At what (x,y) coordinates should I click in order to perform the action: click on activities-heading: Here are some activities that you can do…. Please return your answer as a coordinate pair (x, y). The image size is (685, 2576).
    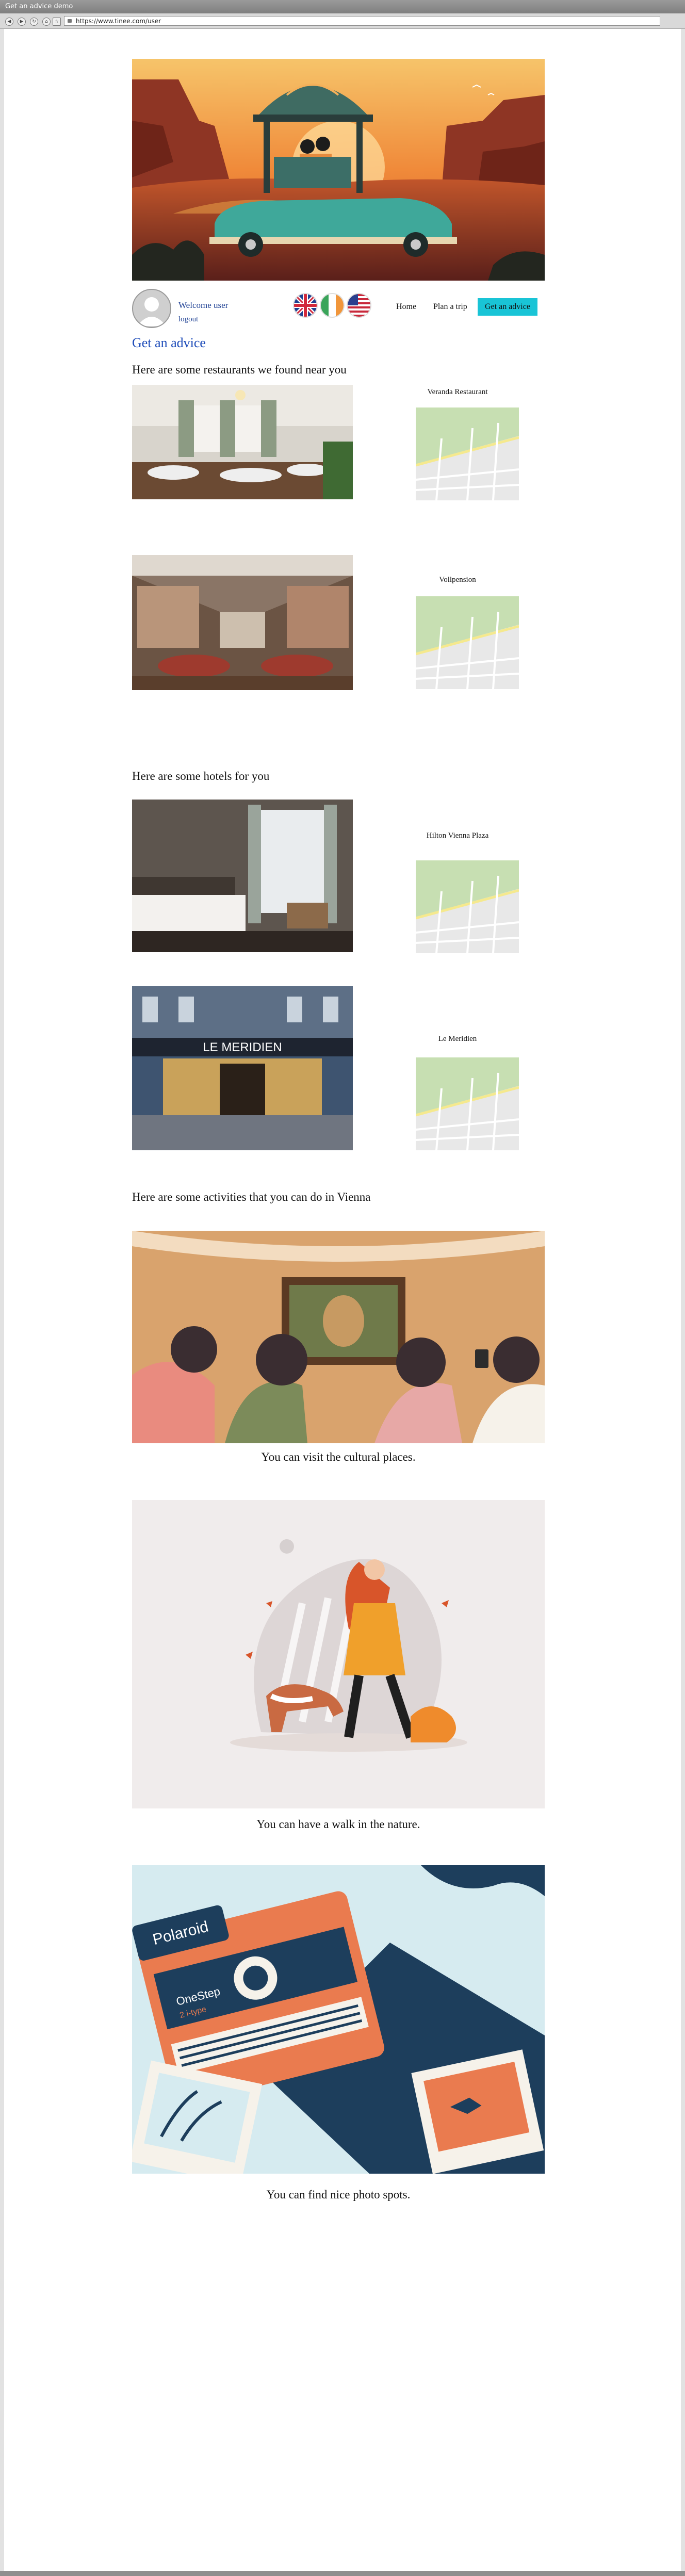
    Looking at the image, I should click on (251, 1197).